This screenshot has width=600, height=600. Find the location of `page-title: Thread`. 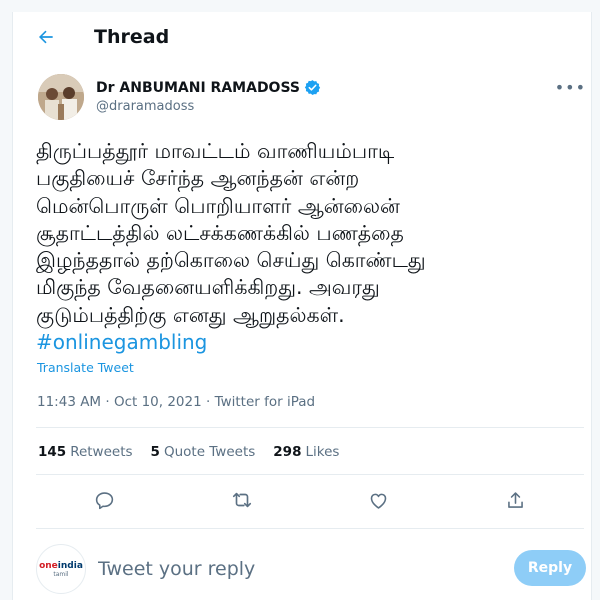

page-title: Thread is located at coordinates (132, 37).